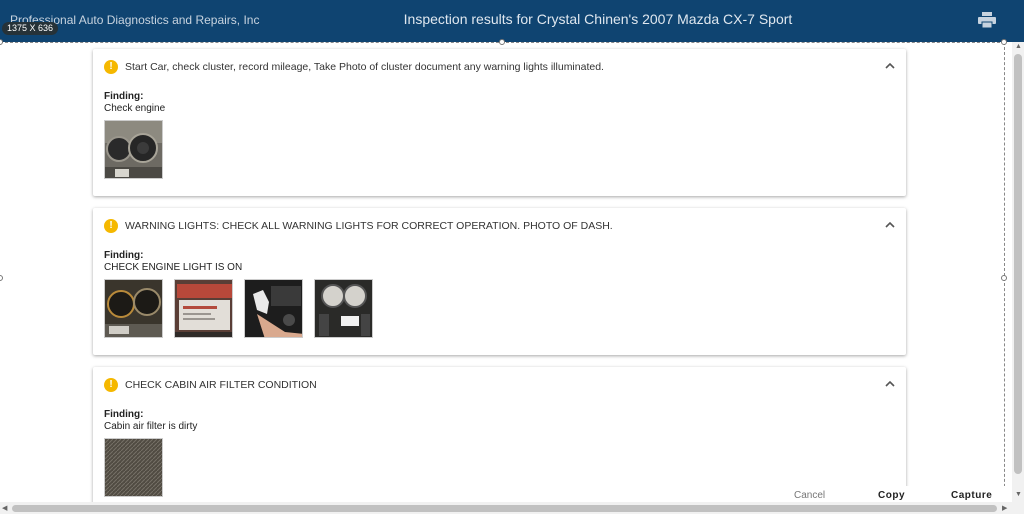 This screenshot has width=1024, height=514. Describe the element at coordinates (971, 495) in the screenshot. I see `capture-button: Capture` at that location.